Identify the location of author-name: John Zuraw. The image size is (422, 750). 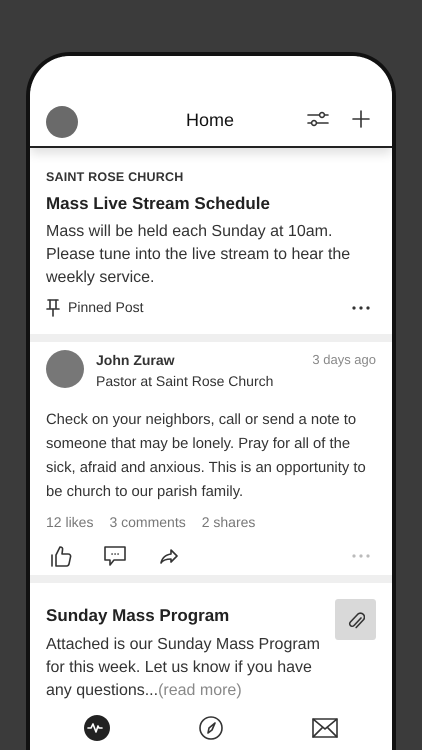
(200, 361).